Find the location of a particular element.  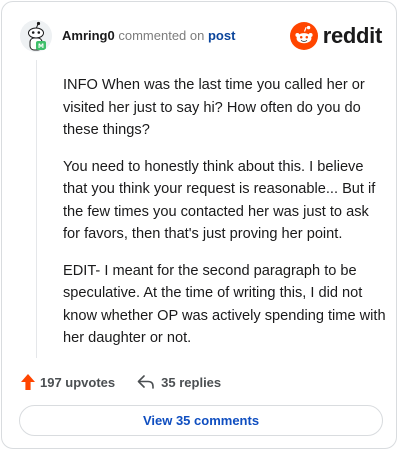

upvote-button: 197 upvotes is located at coordinates (67, 382).